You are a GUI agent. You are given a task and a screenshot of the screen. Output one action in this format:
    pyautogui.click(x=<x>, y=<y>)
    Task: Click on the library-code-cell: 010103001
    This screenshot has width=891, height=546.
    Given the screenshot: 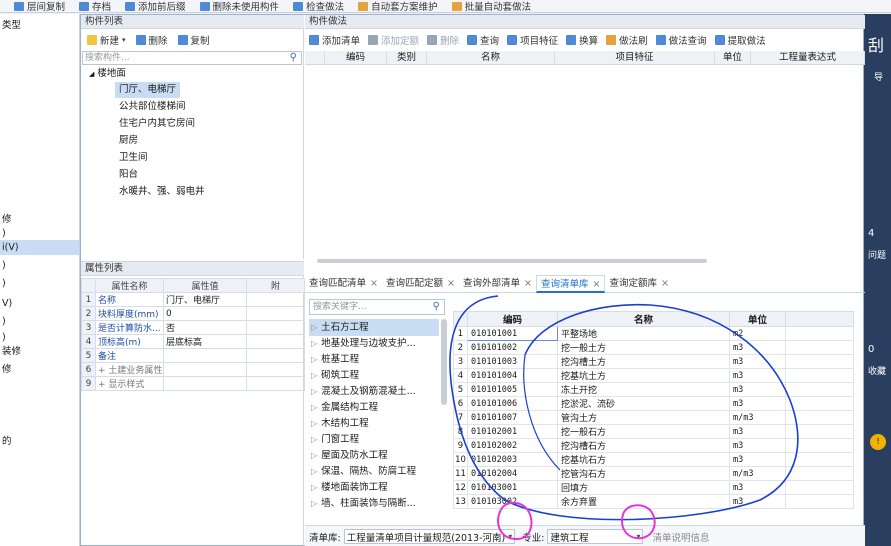 What is the action you would take?
    pyautogui.click(x=512, y=487)
    